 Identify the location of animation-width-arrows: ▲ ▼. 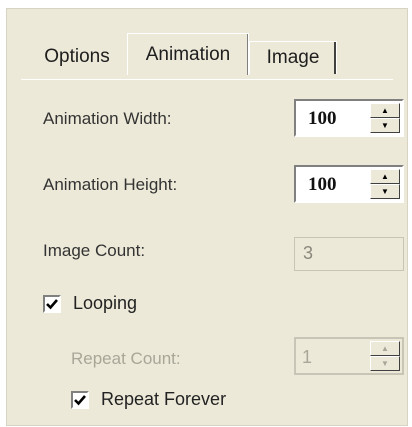
(385, 118).